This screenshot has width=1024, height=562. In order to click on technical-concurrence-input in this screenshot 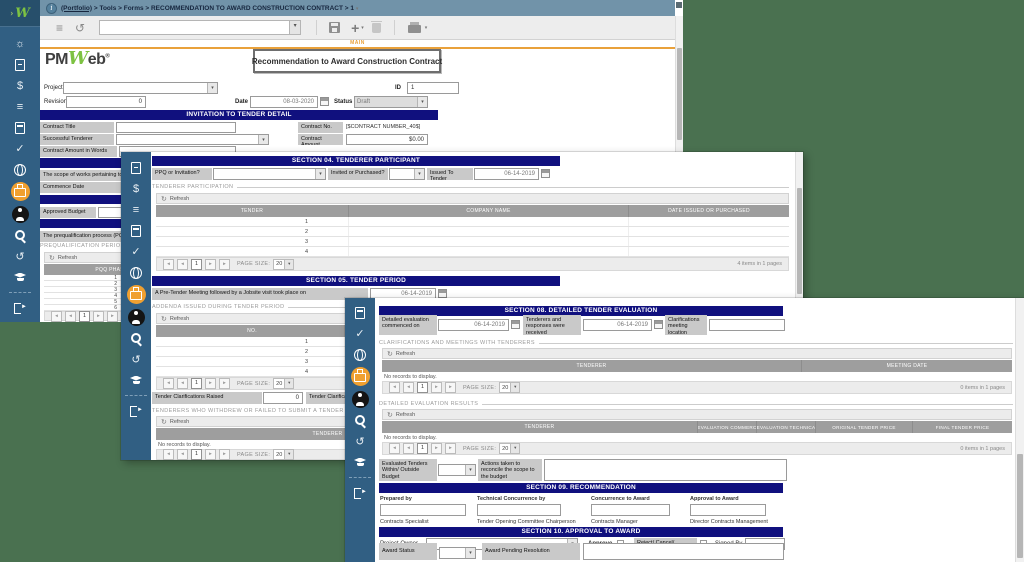, I will do `click(519, 510)`.